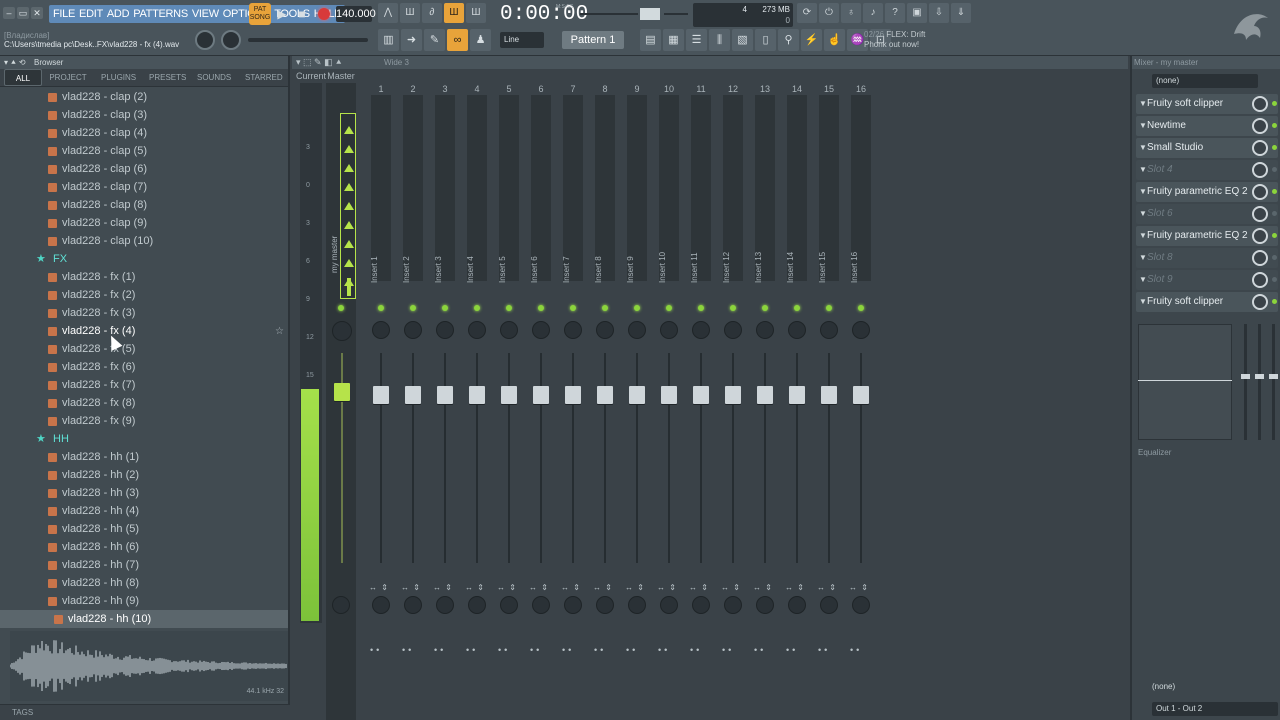 Image resolution: width=1280 pixels, height=720 pixels. Describe the element at coordinates (1207, 280) in the screenshot. I see `fx-slot: ▼ Slot 9` at that location.